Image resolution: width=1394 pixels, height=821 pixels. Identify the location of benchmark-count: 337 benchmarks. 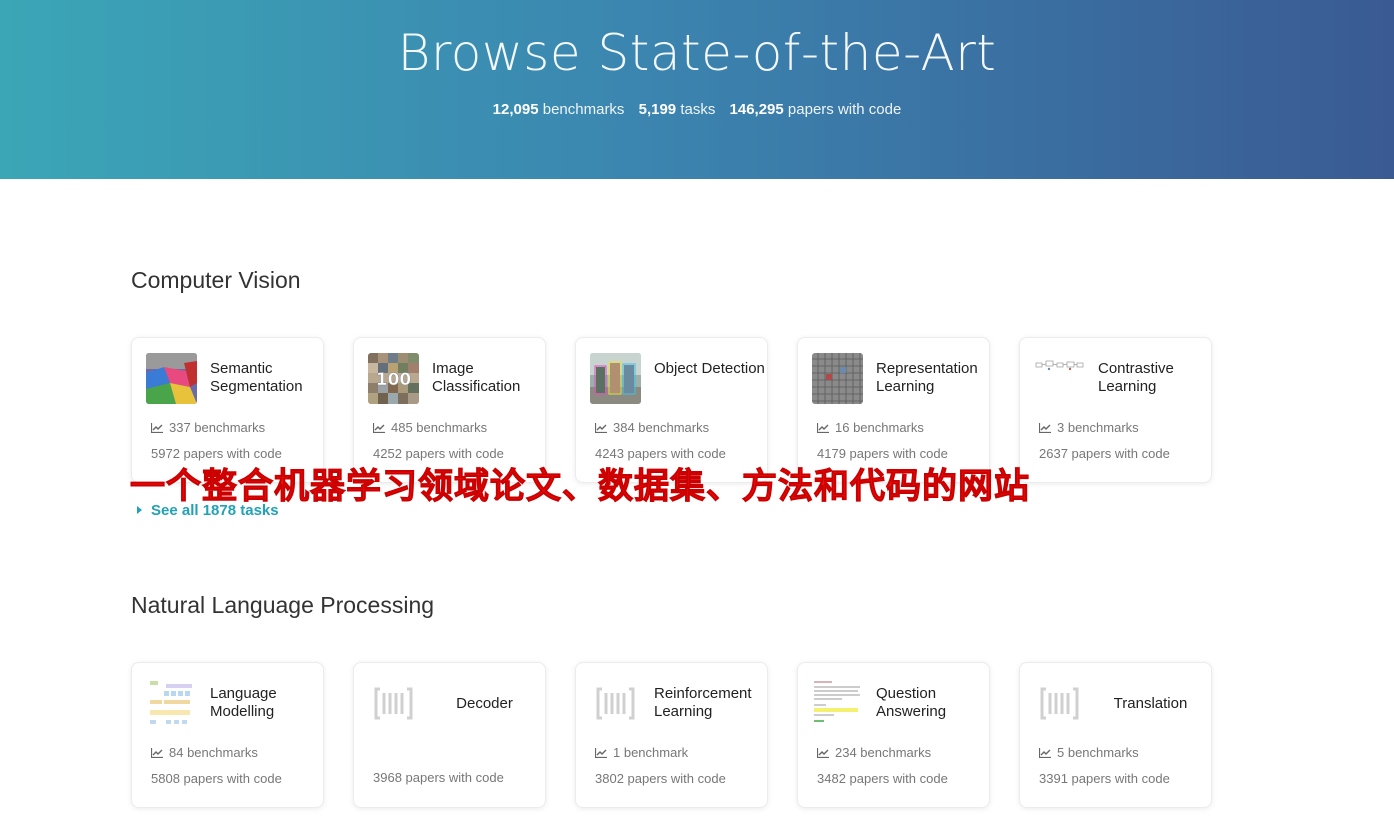
(208, 427).